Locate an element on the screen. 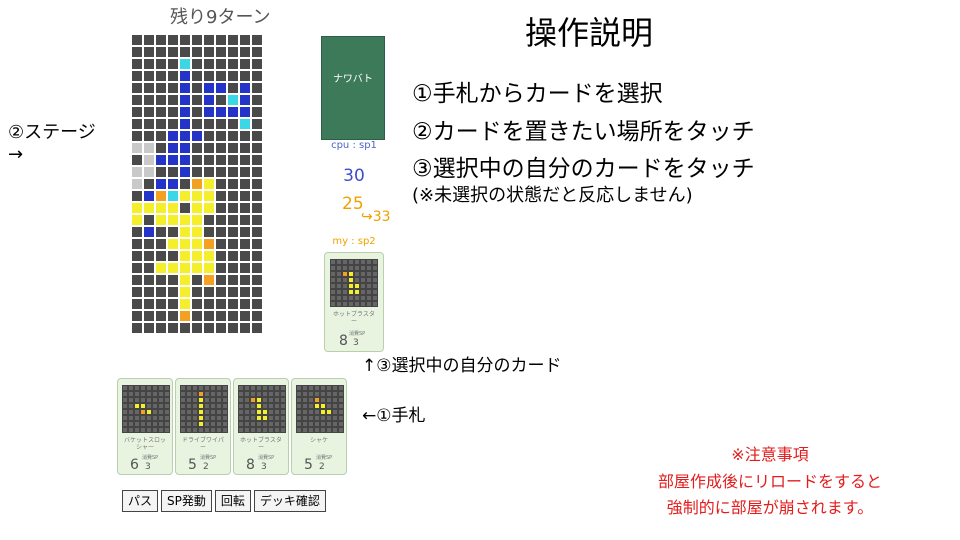  stage-board is located at coordinates (198, 189).